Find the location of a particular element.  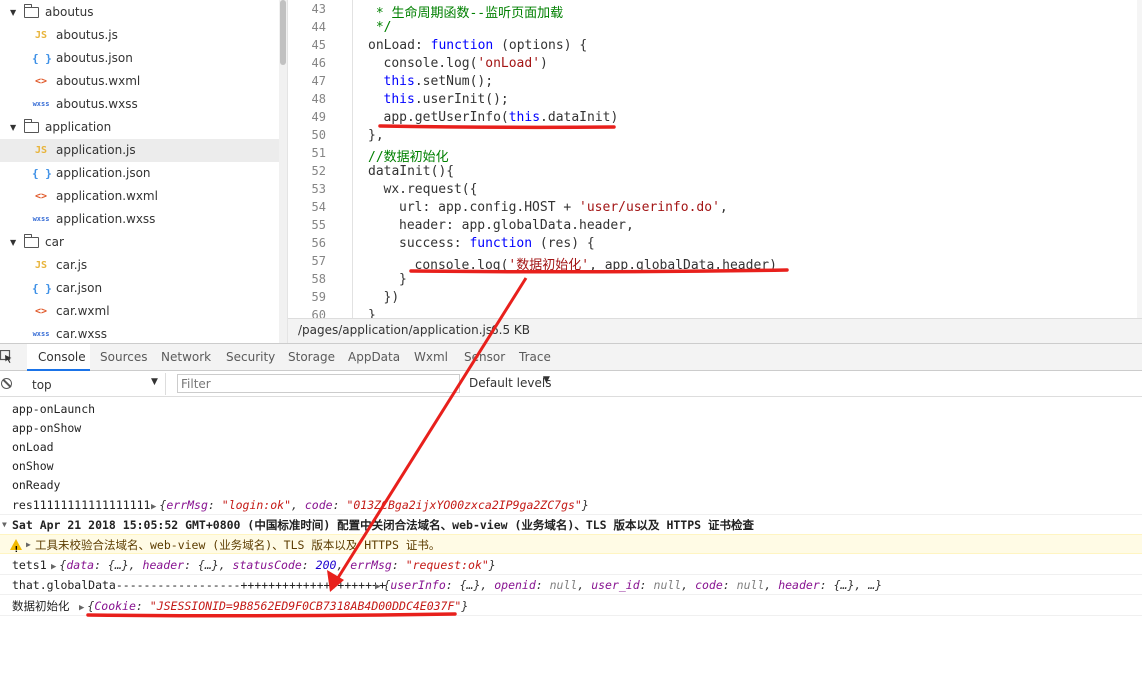

code-line: console.log('onLoad') is located at coordinates (466, 63).